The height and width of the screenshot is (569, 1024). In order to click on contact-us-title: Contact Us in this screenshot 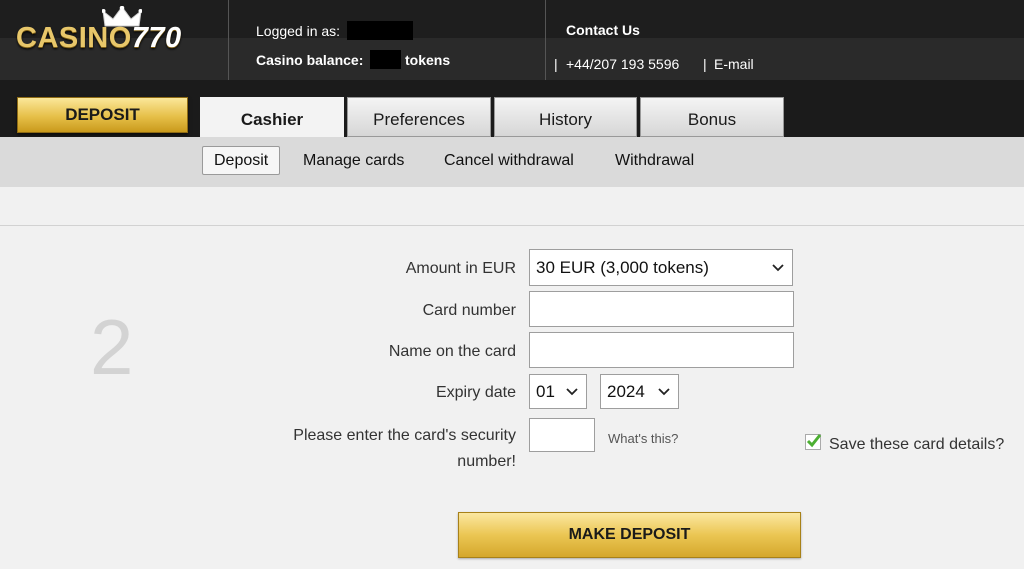, I will do `click(603, 30)`.